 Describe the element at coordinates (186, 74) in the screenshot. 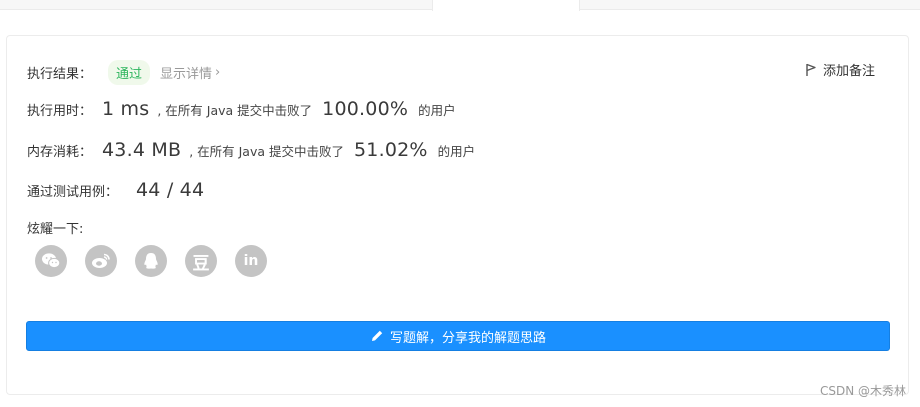

I see `show-details-label: 显示详情` at that location.